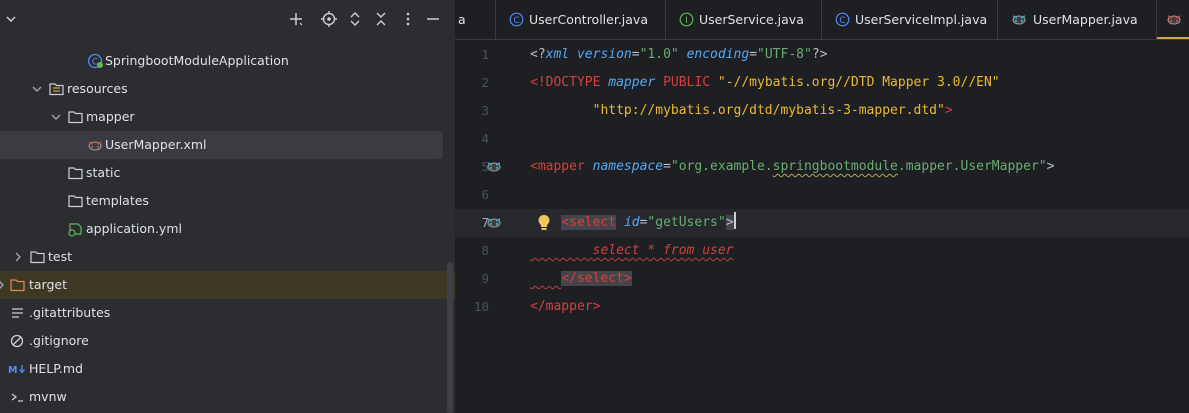 The image size is (1189, 413). Describe the element at coordinates (462, 19) in the screenshot. I see `tab-label: a` at that location.